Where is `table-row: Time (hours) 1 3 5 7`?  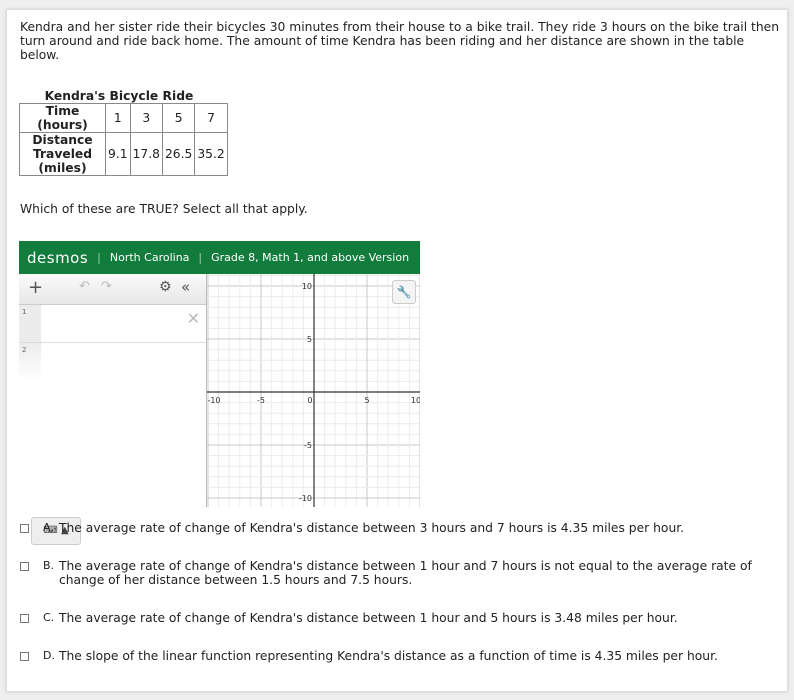
table-row: Time (hours) 1 3 5 7 is located at coordinates (123, 118).